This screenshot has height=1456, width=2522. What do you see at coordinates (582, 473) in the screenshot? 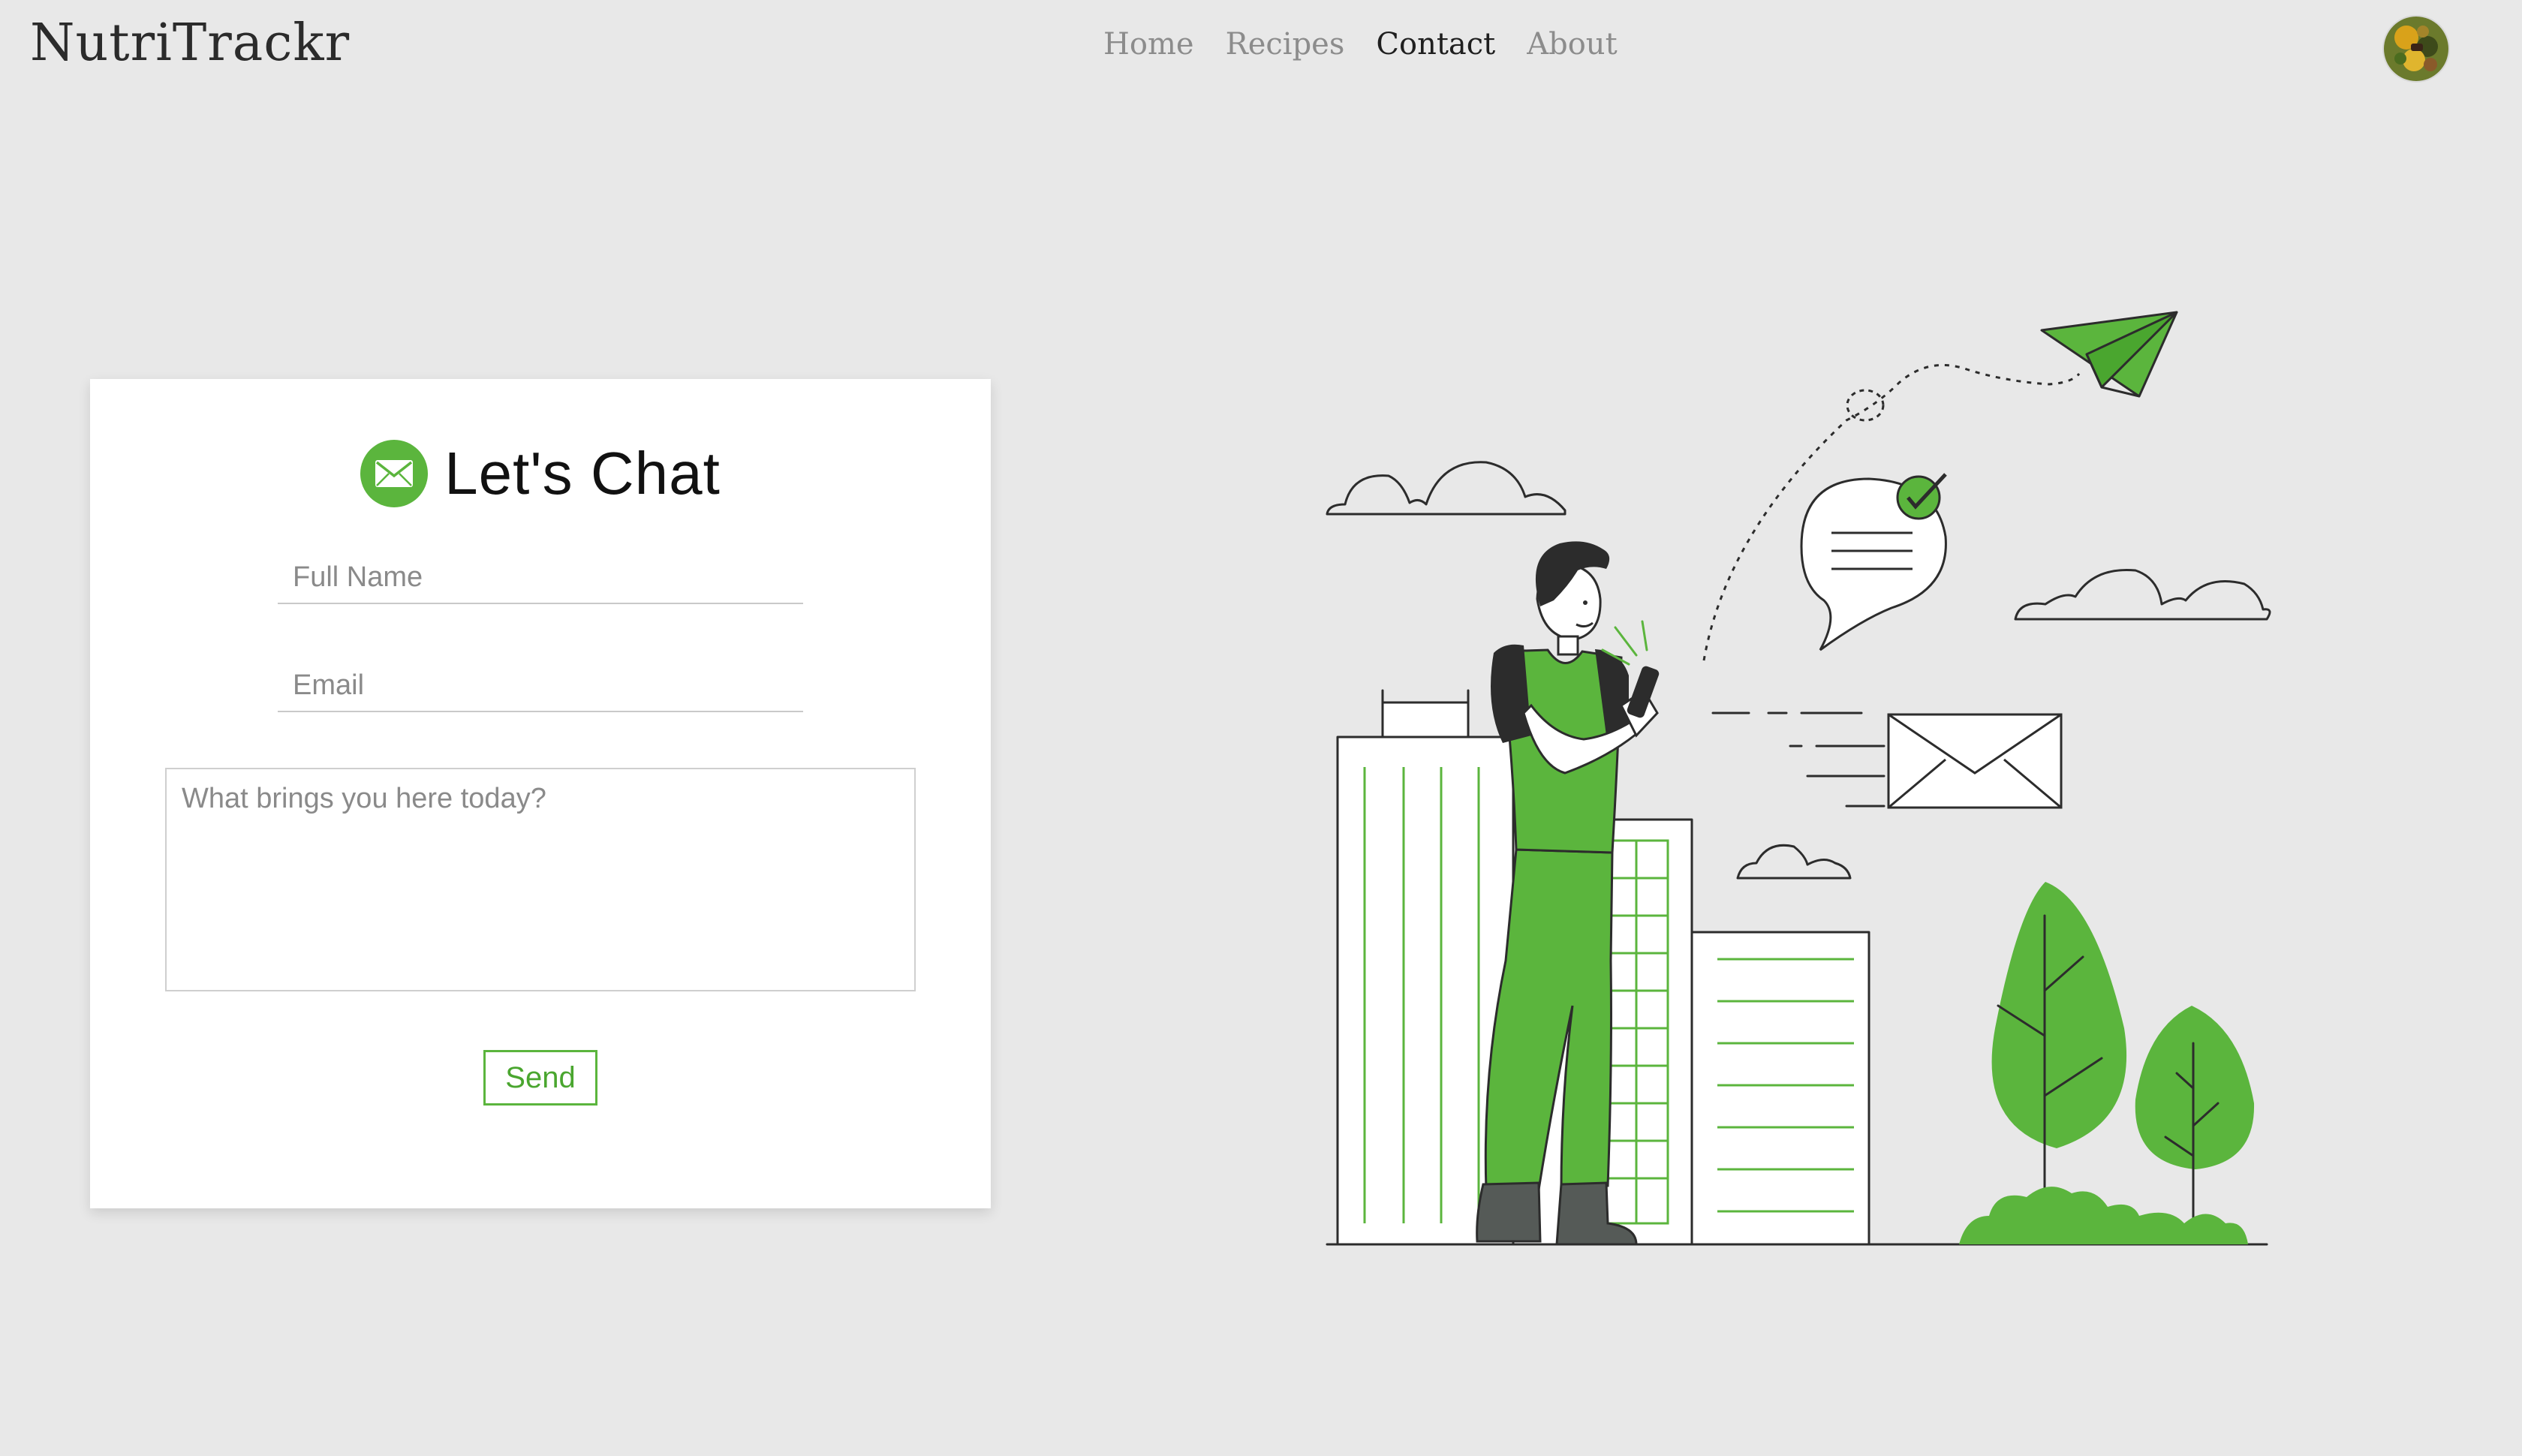
I see `page-title: Let's Chat` at bounding box center [582, 473].